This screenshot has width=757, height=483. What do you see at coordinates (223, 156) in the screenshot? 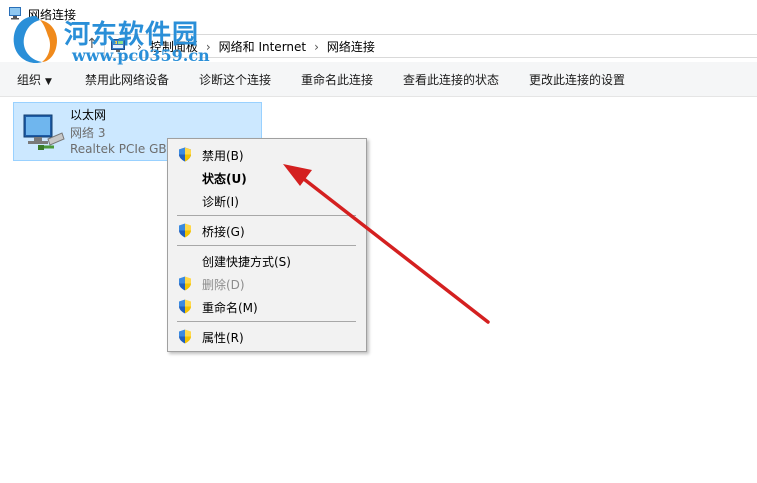
I see `menu-label-disable: 禁用(B)` at bounding box center [223, 156].